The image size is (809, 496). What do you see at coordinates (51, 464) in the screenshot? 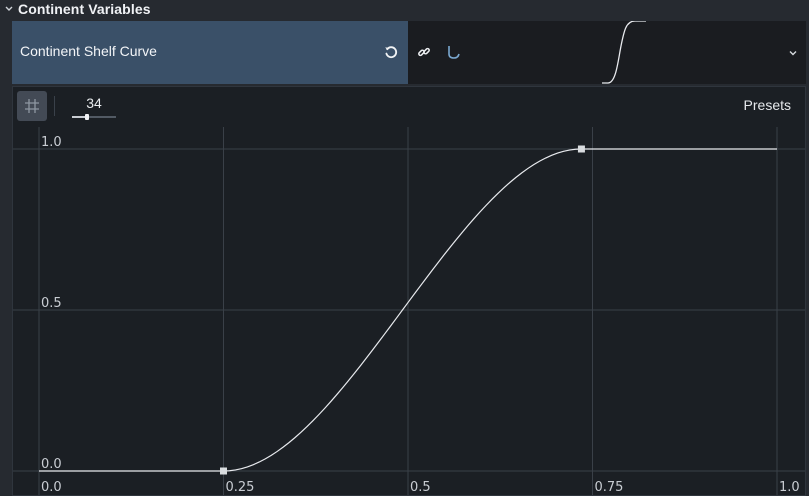
I see `y-tick-label-0: 0.0` at bounding box center [51, 464].